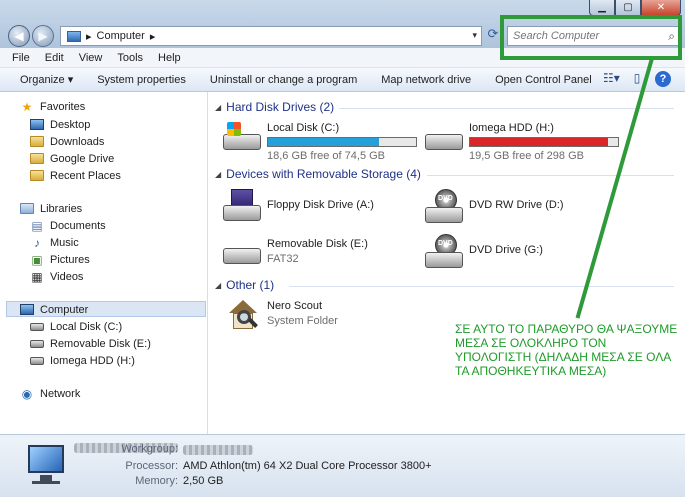 The width and height of the screenshot is (685, 497). Describe the element at coordinates (70, 259) in the screenshot. I see `sidebar-item-label: Pictures` at that location.